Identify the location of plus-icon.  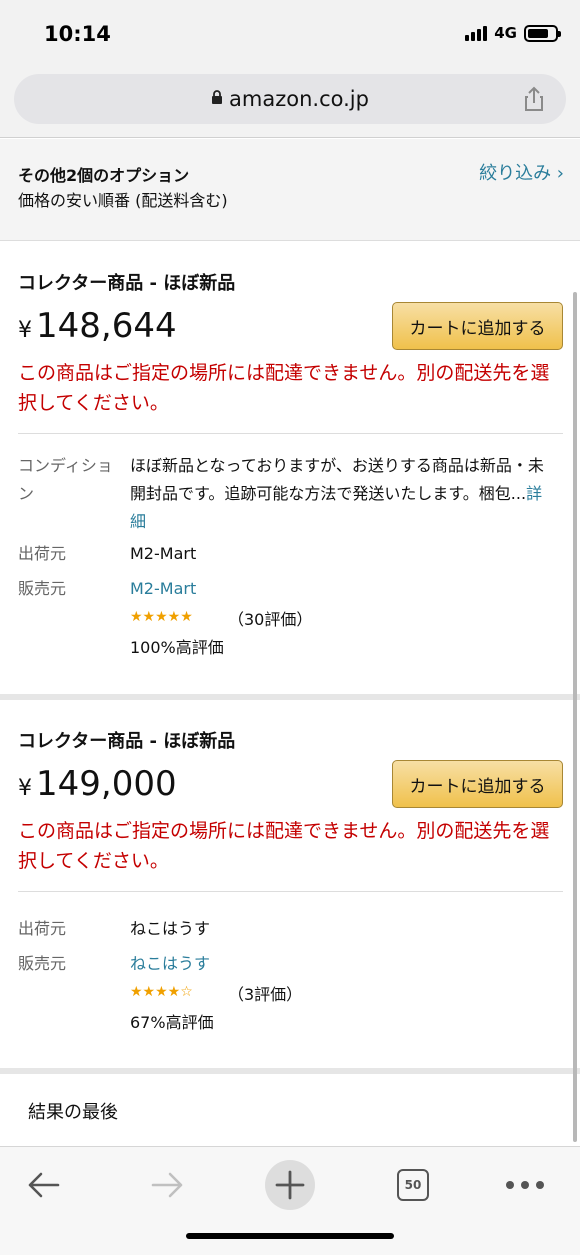
(290, 1185).